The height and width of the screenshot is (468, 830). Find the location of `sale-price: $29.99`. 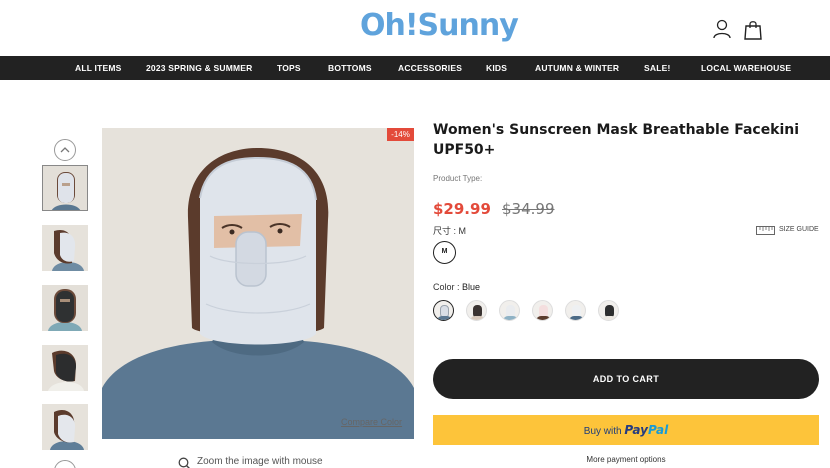

sale-price: $29.99 is located at coordinates (462, 209).